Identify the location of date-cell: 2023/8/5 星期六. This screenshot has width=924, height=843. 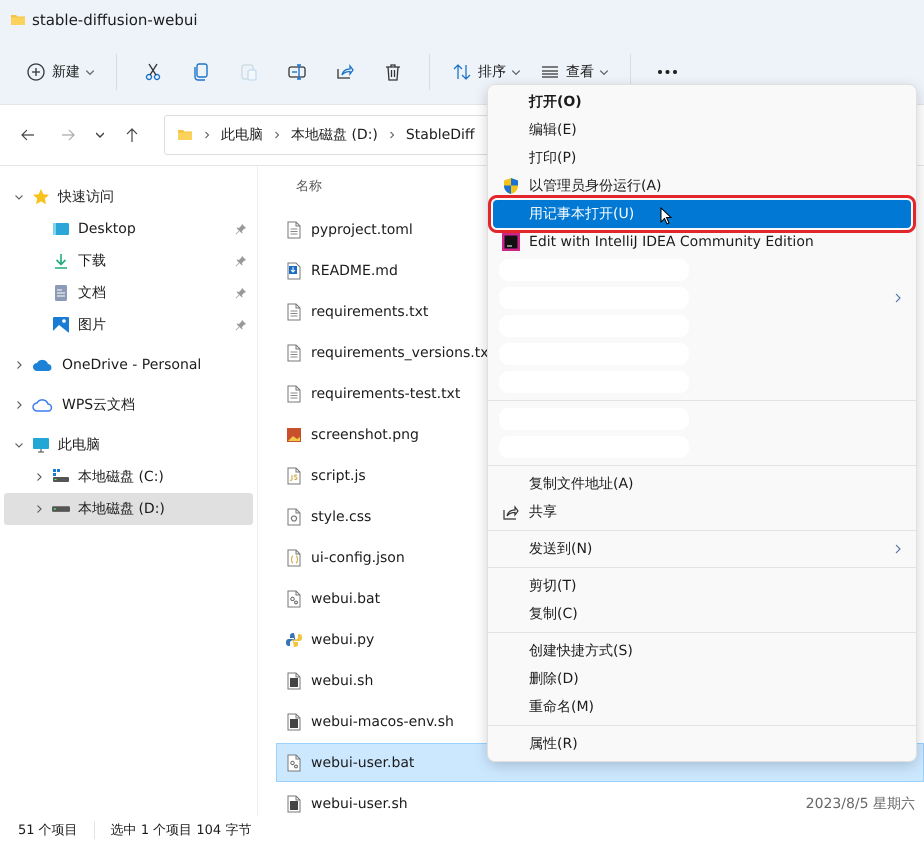
(860, 803).